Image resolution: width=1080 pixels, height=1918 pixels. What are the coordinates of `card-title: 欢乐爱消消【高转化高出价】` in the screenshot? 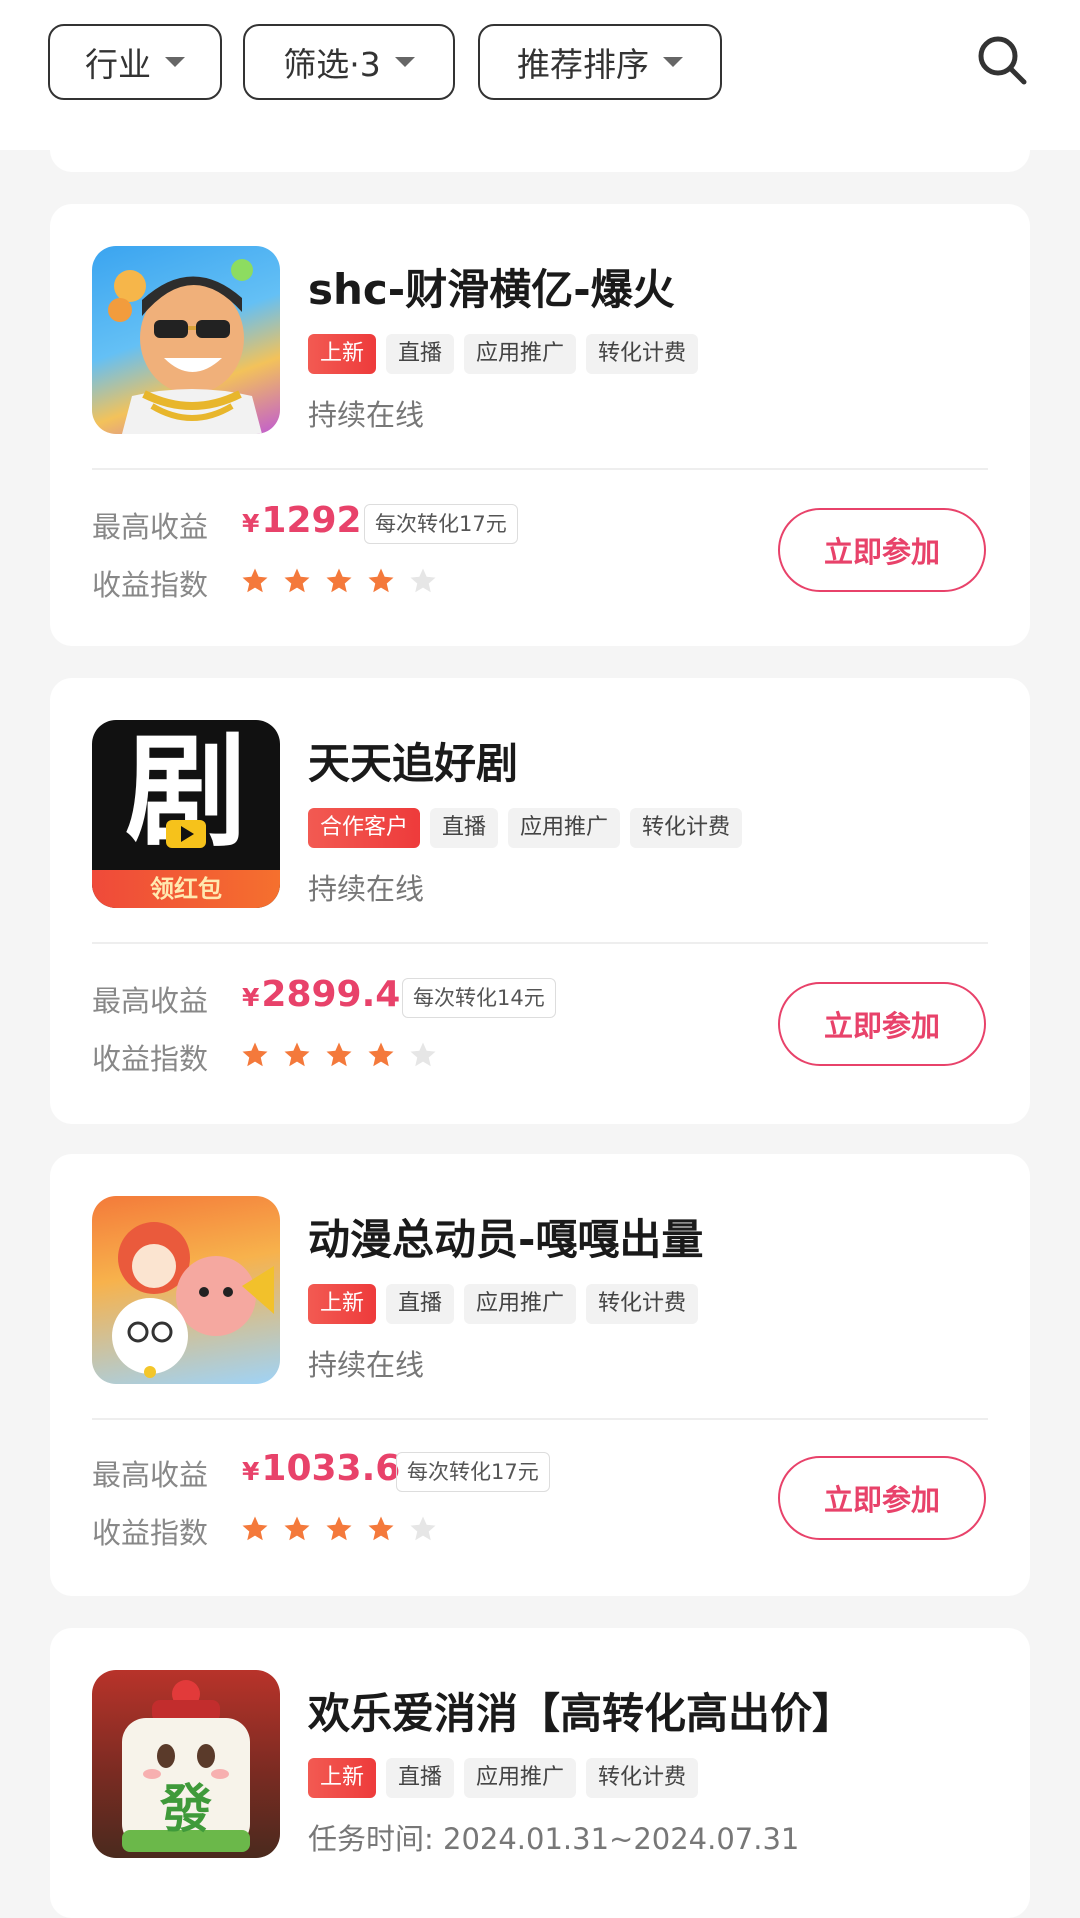 It's located at (581, 1713).